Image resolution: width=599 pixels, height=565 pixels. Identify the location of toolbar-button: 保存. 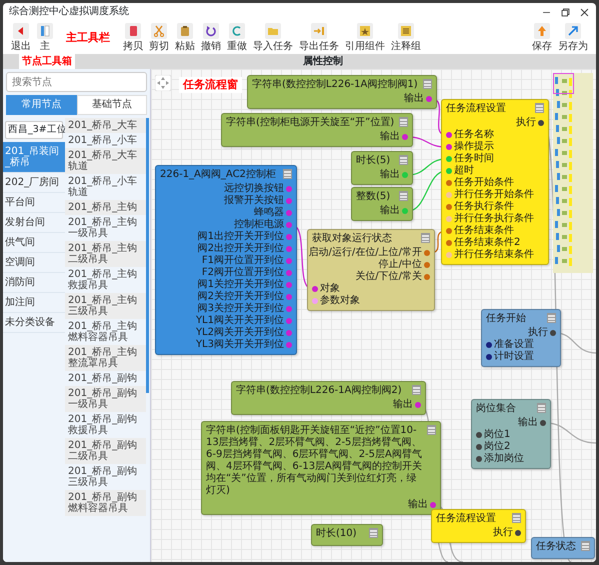
(542, 37).